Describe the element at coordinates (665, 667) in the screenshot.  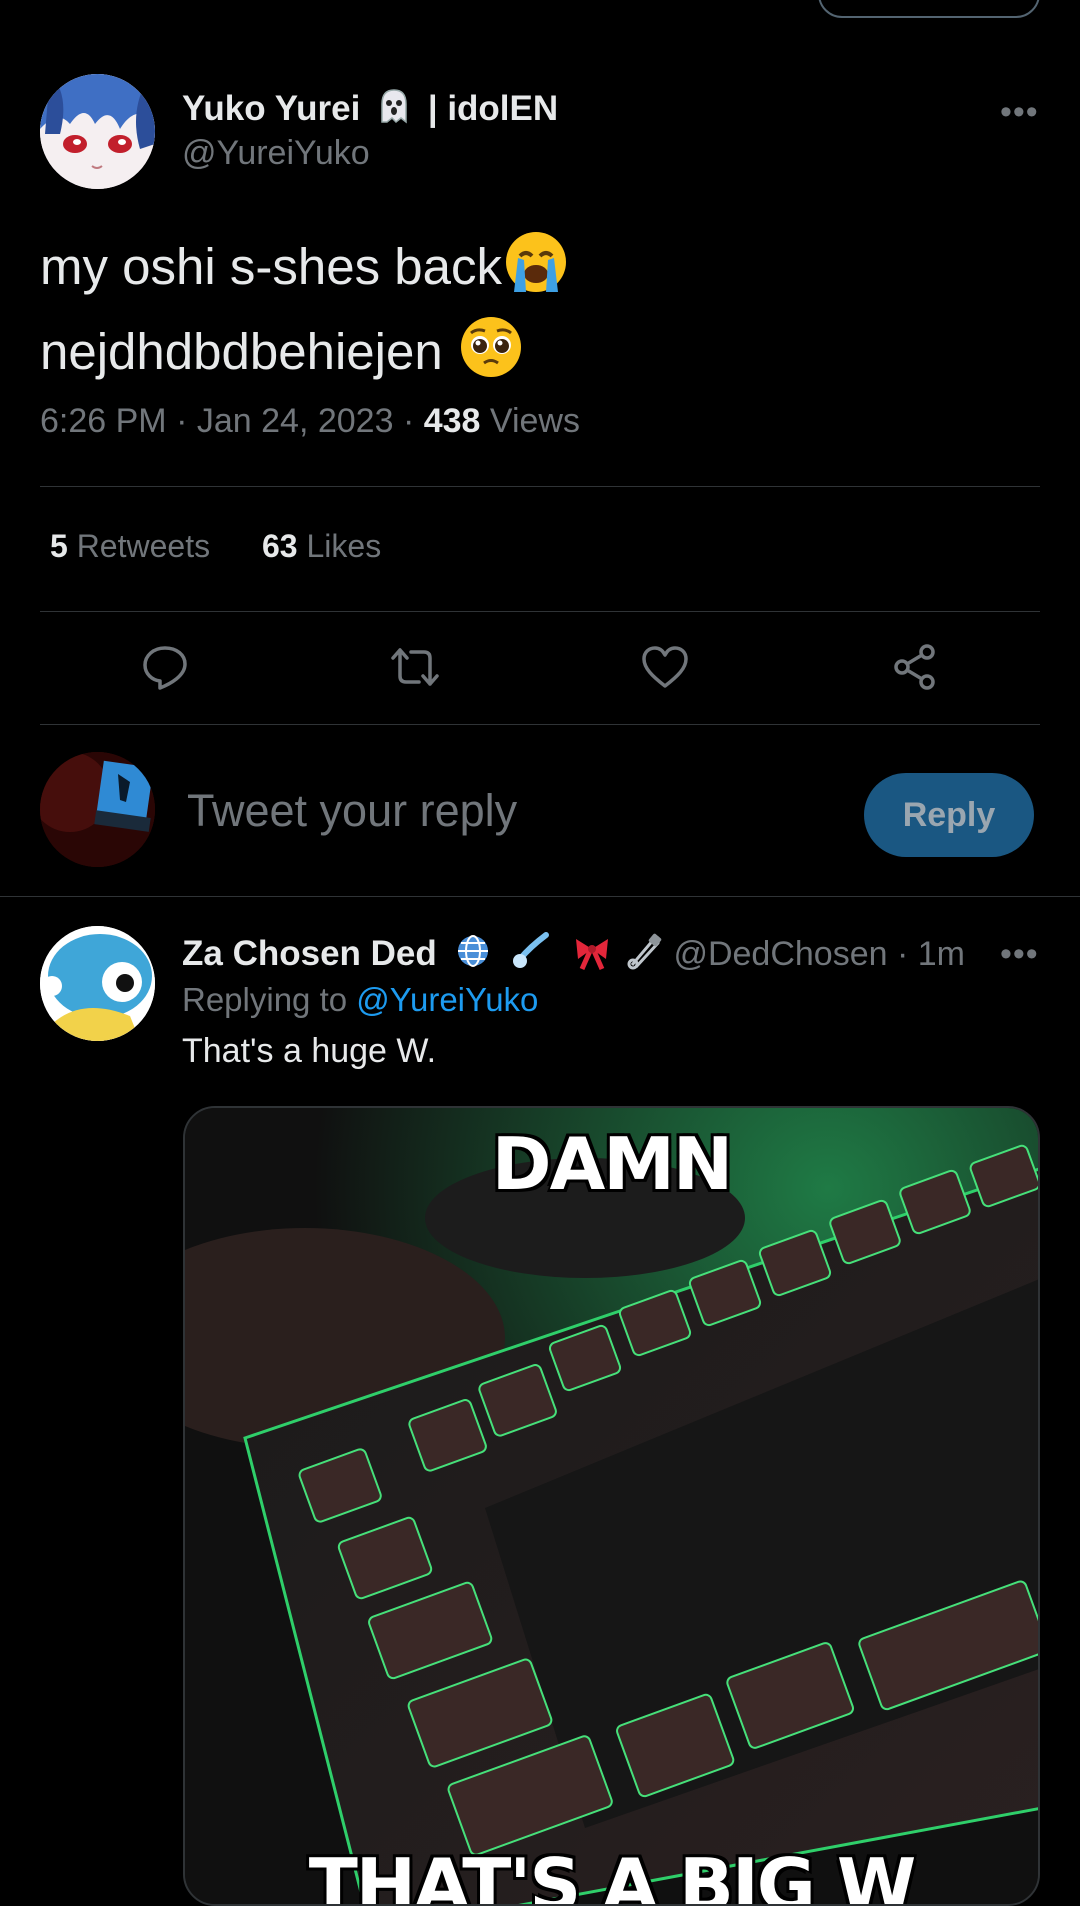
I see `like-icon` at that location.